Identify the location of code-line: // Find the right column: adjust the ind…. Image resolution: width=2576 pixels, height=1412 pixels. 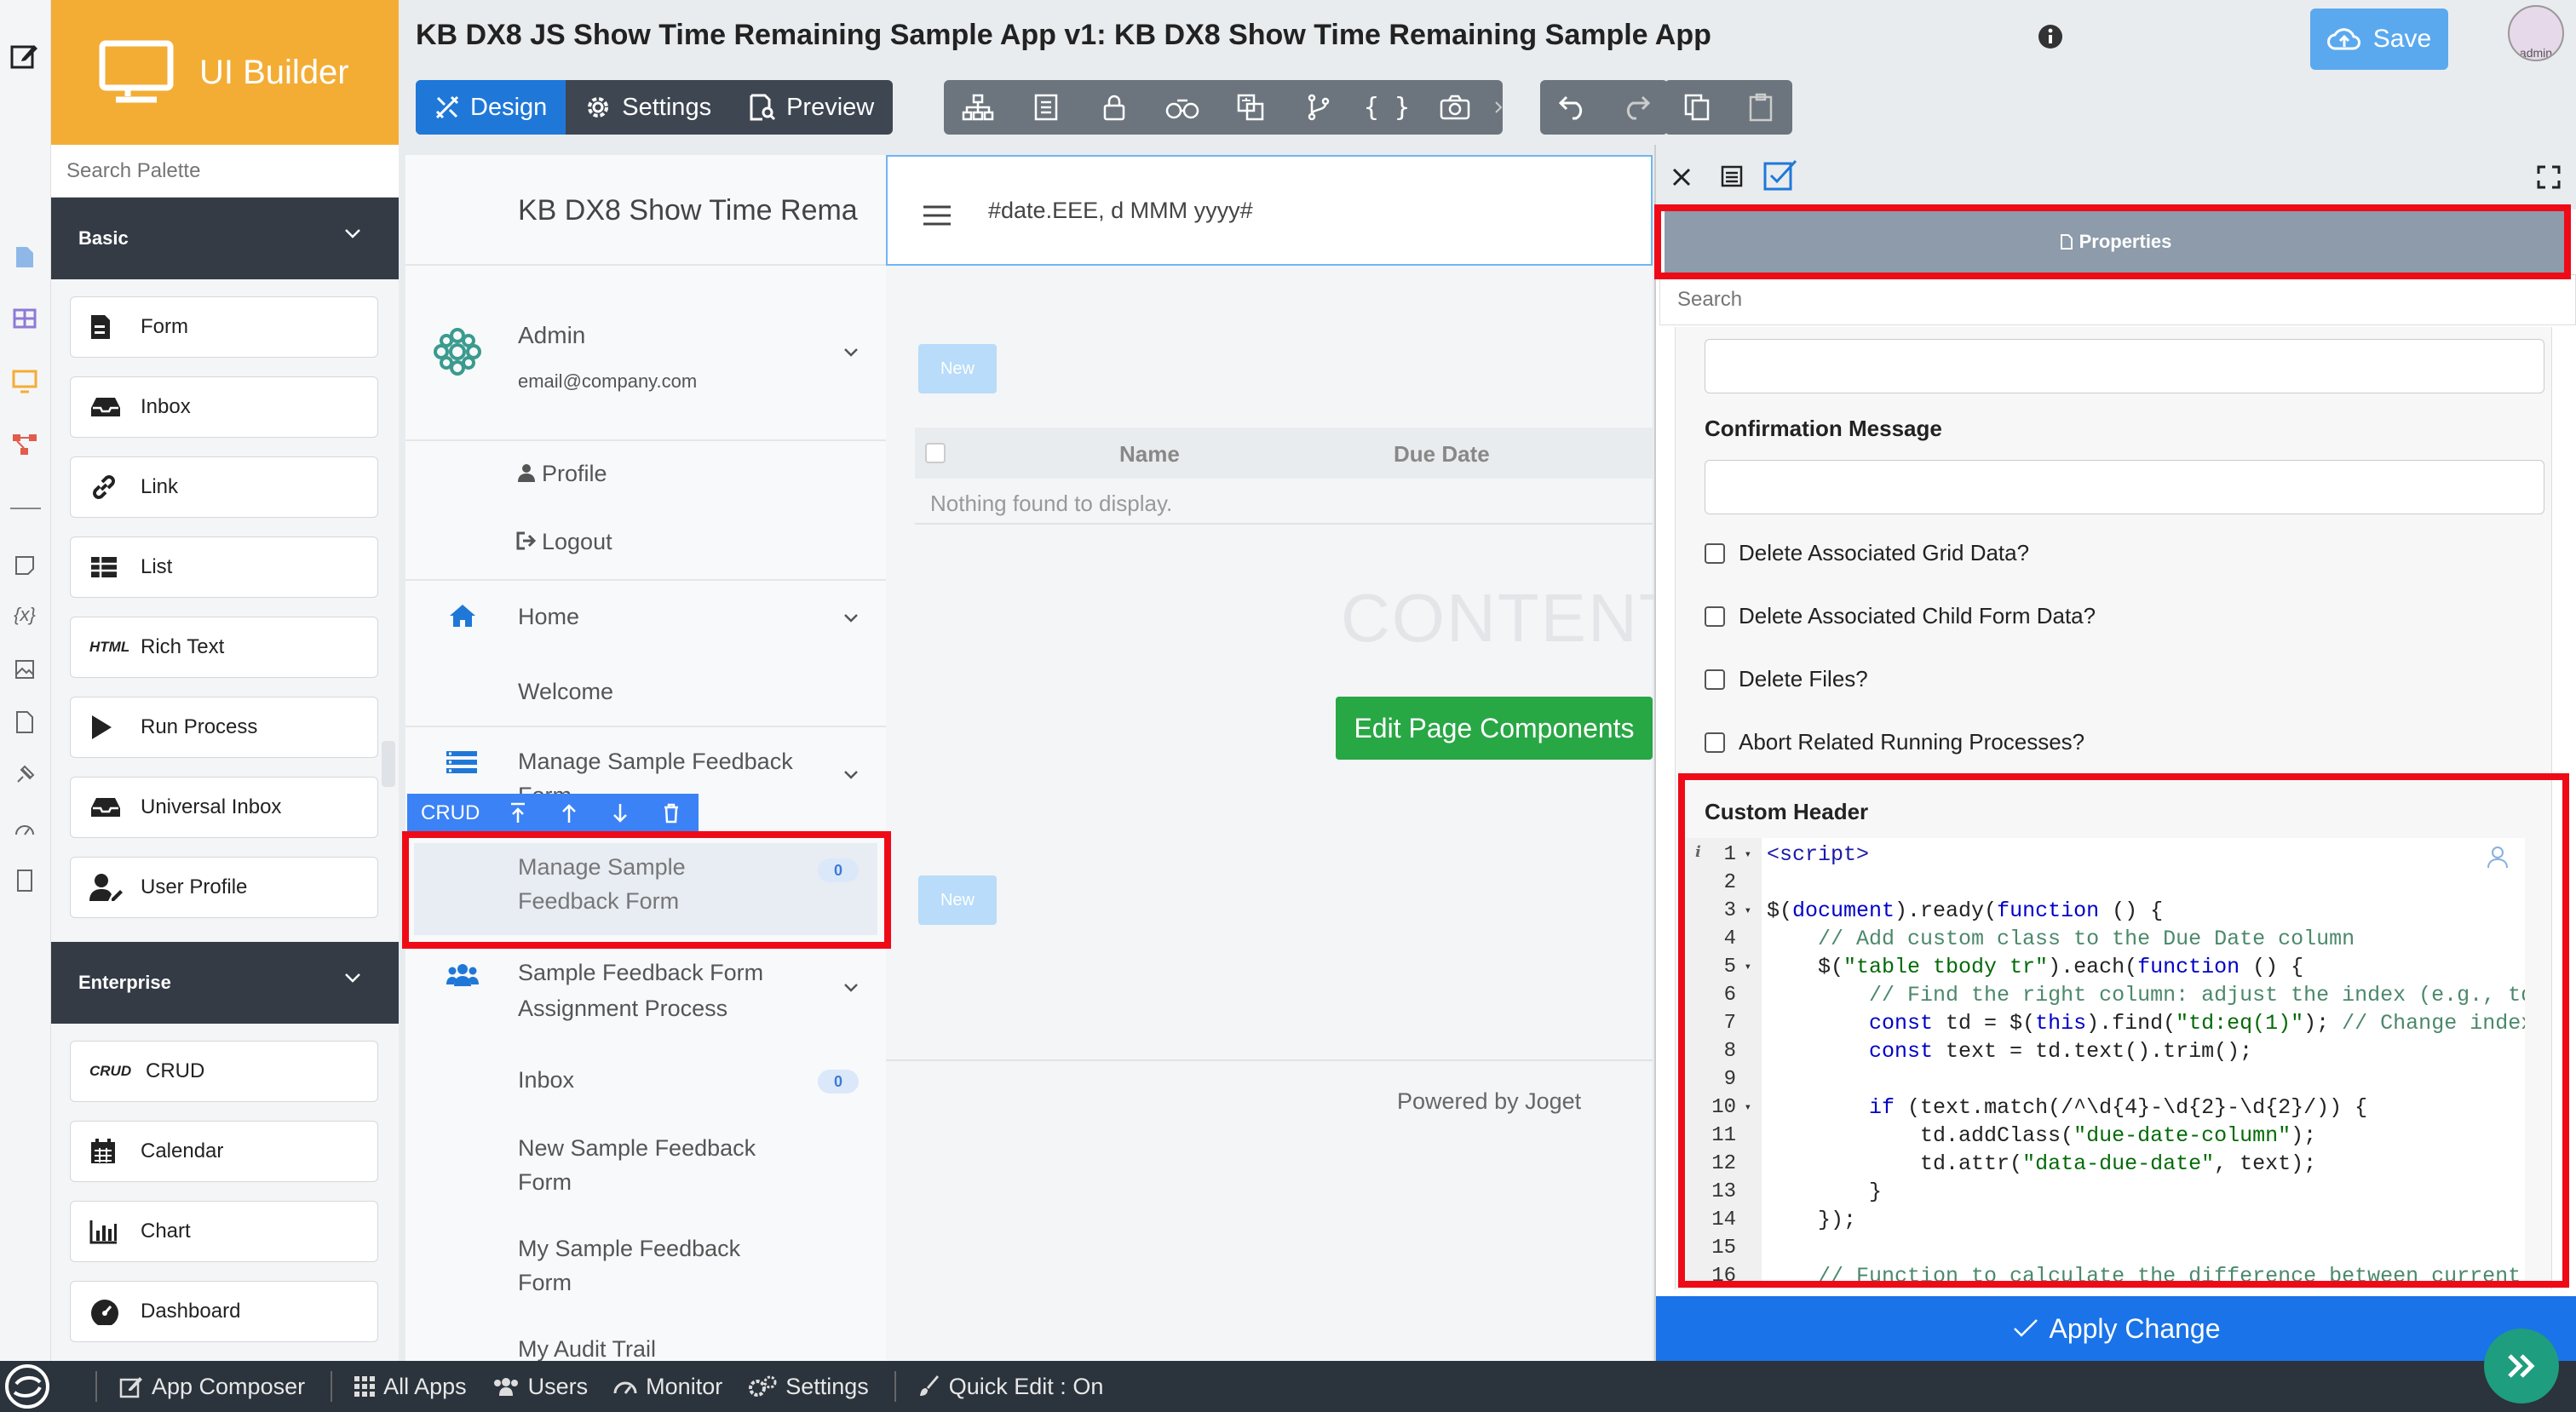
(2146, 995).